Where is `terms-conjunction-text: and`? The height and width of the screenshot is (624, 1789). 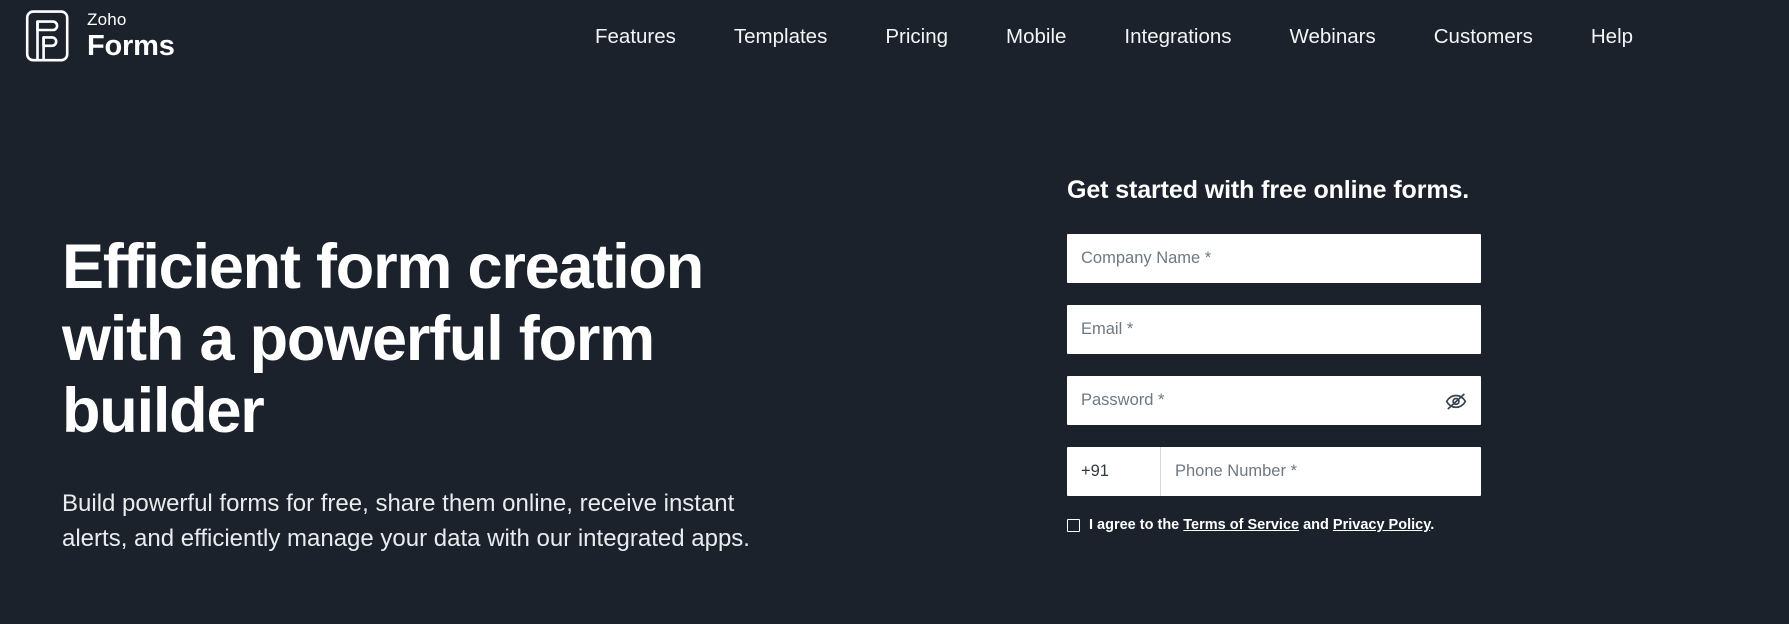 terms-conjunction-text: and is located at coordinates (1316, 525).